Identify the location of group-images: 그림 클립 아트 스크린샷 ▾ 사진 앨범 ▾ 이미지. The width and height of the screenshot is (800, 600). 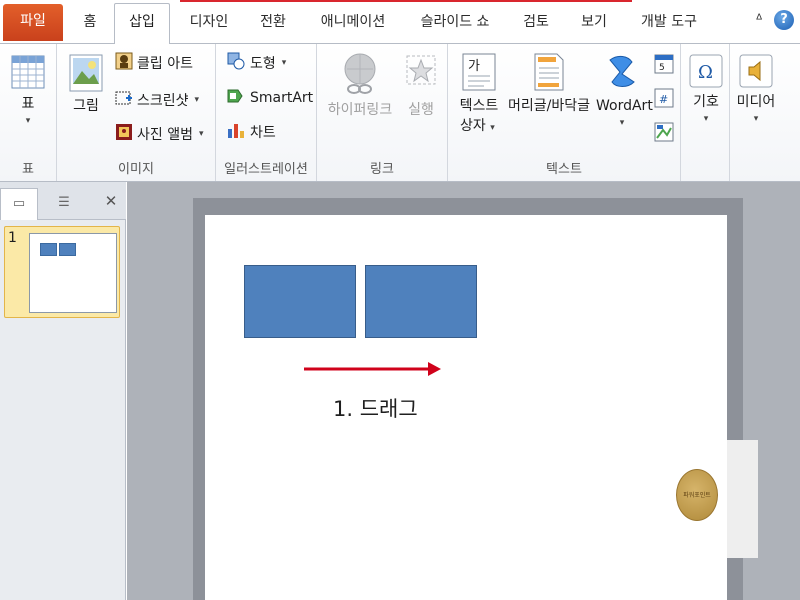
(136, 112).